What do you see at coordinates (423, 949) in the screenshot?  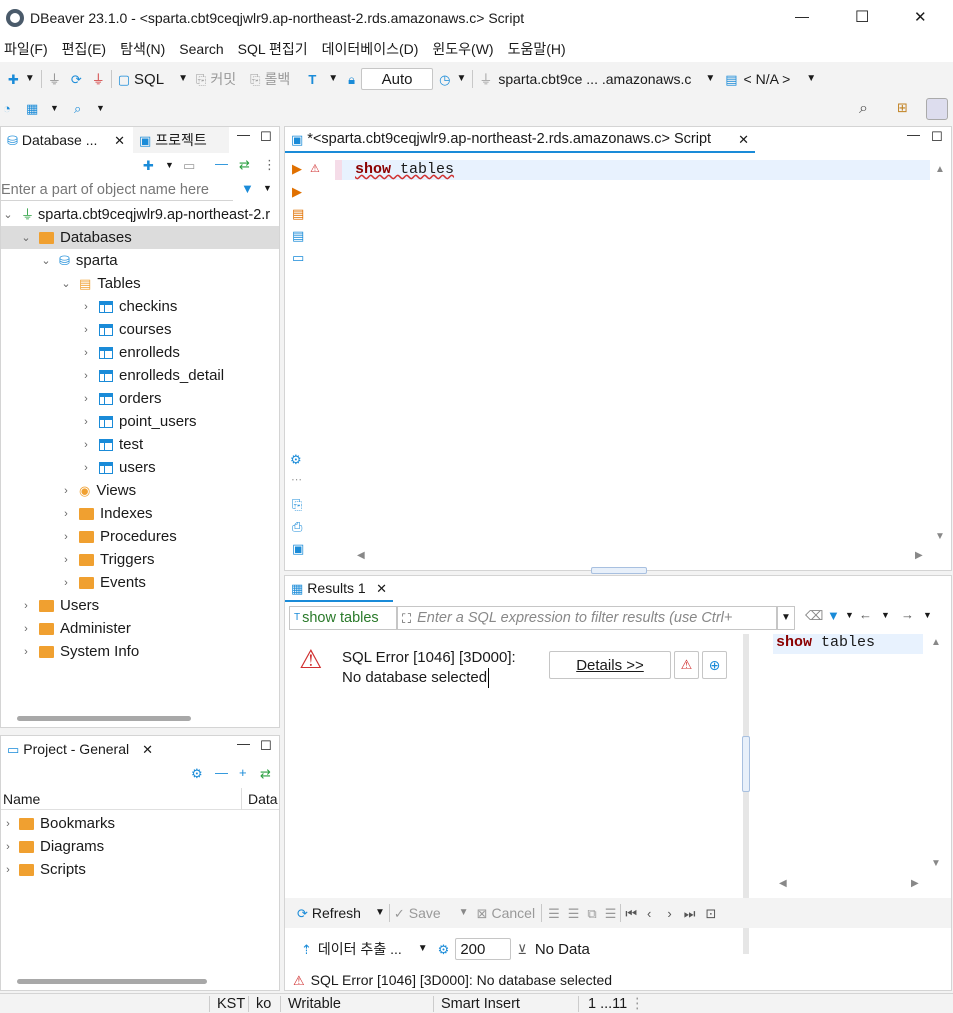 I see `export-dropdown-icon: ▼` at bounding box center [423, 949].